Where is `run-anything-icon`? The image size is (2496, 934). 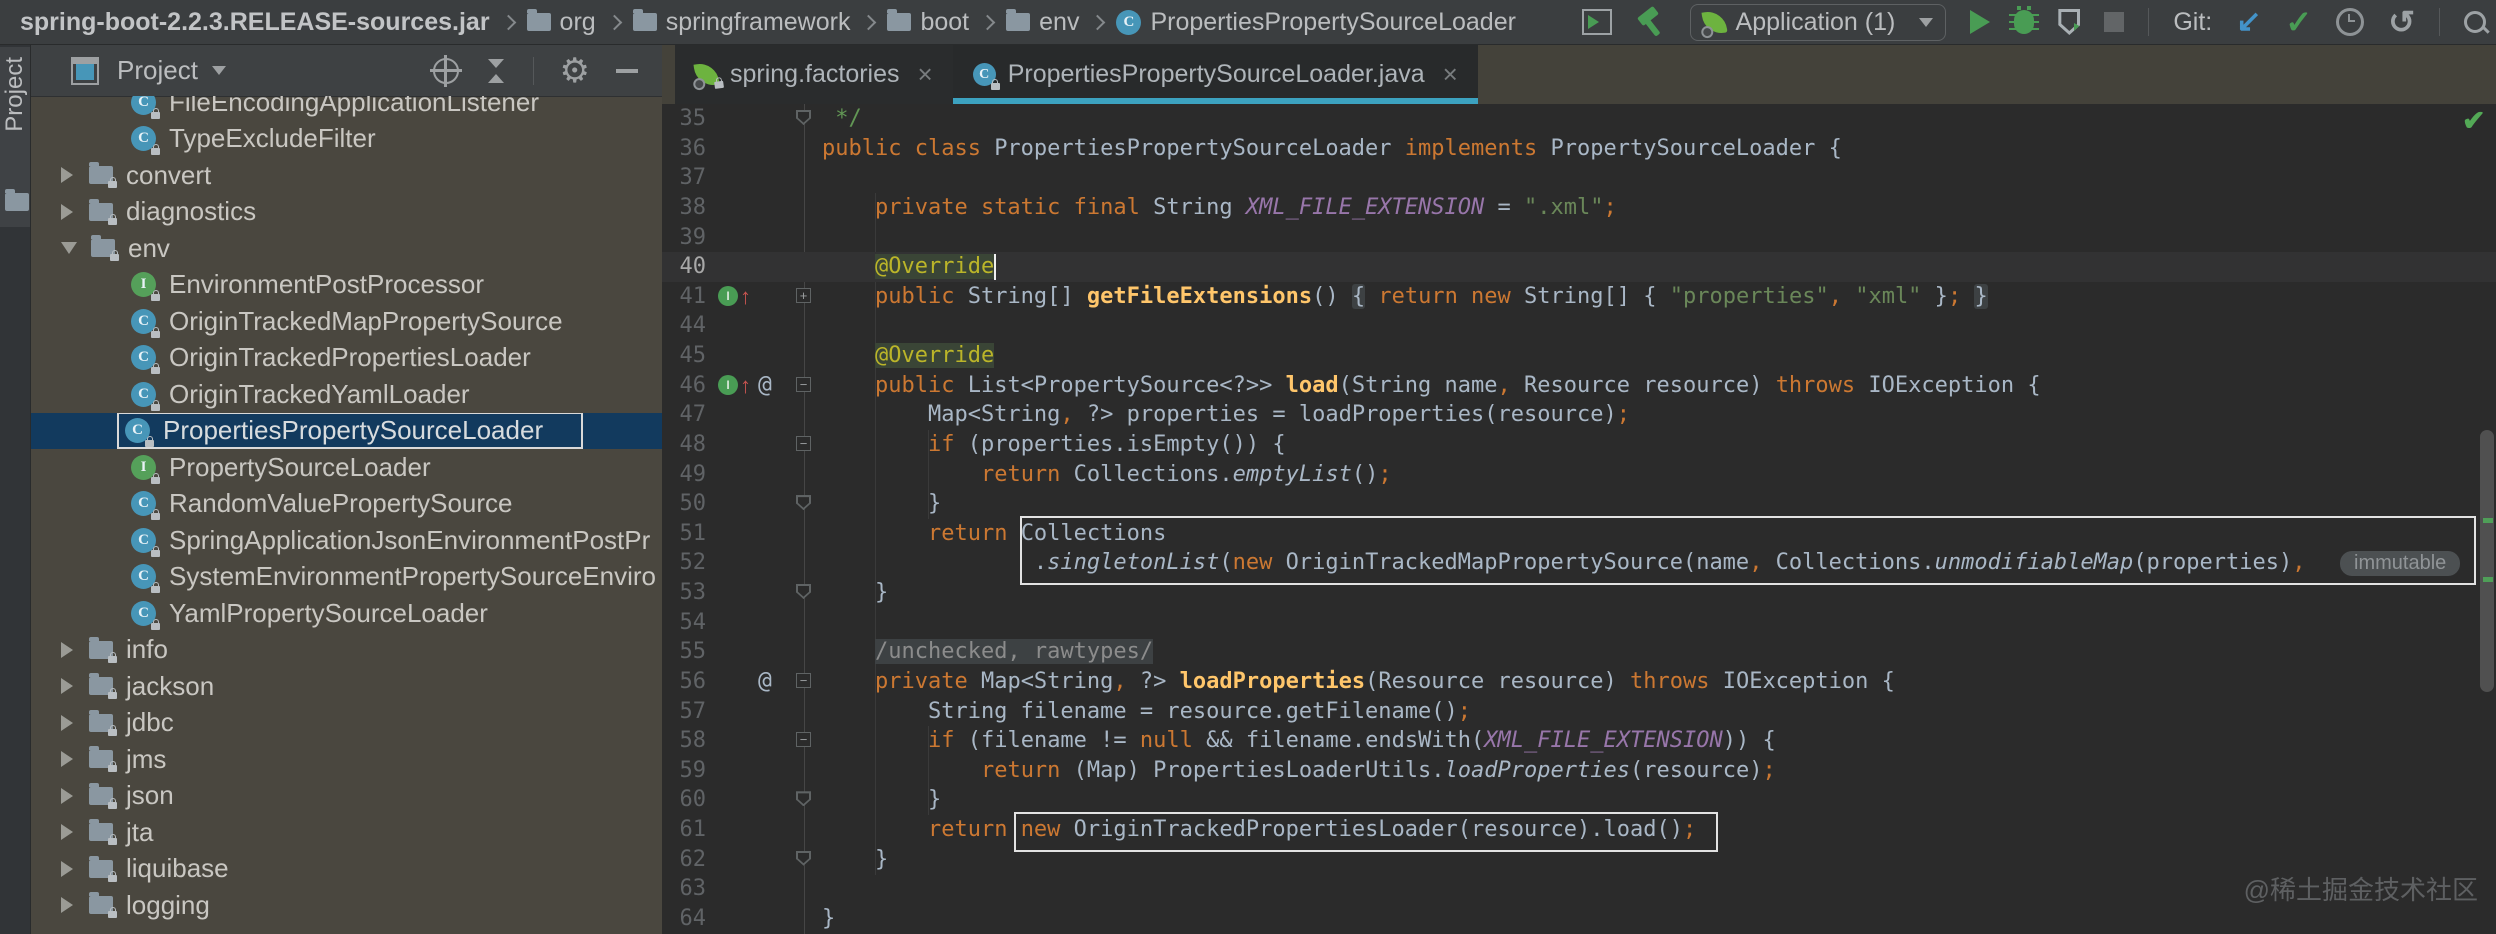
run-anything-icon is located at coordinates (1596, 22).